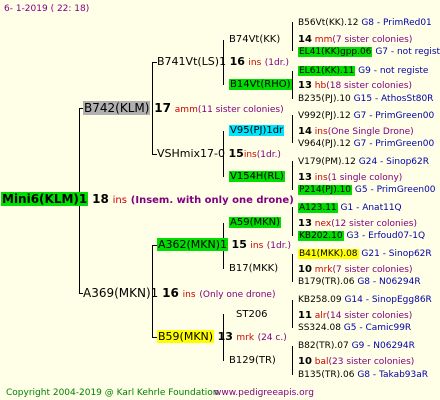 This screenshot has height=400, width=440. I want to click on gen3-detail: 11 alr(14 sister colonies), so click(355, 315).